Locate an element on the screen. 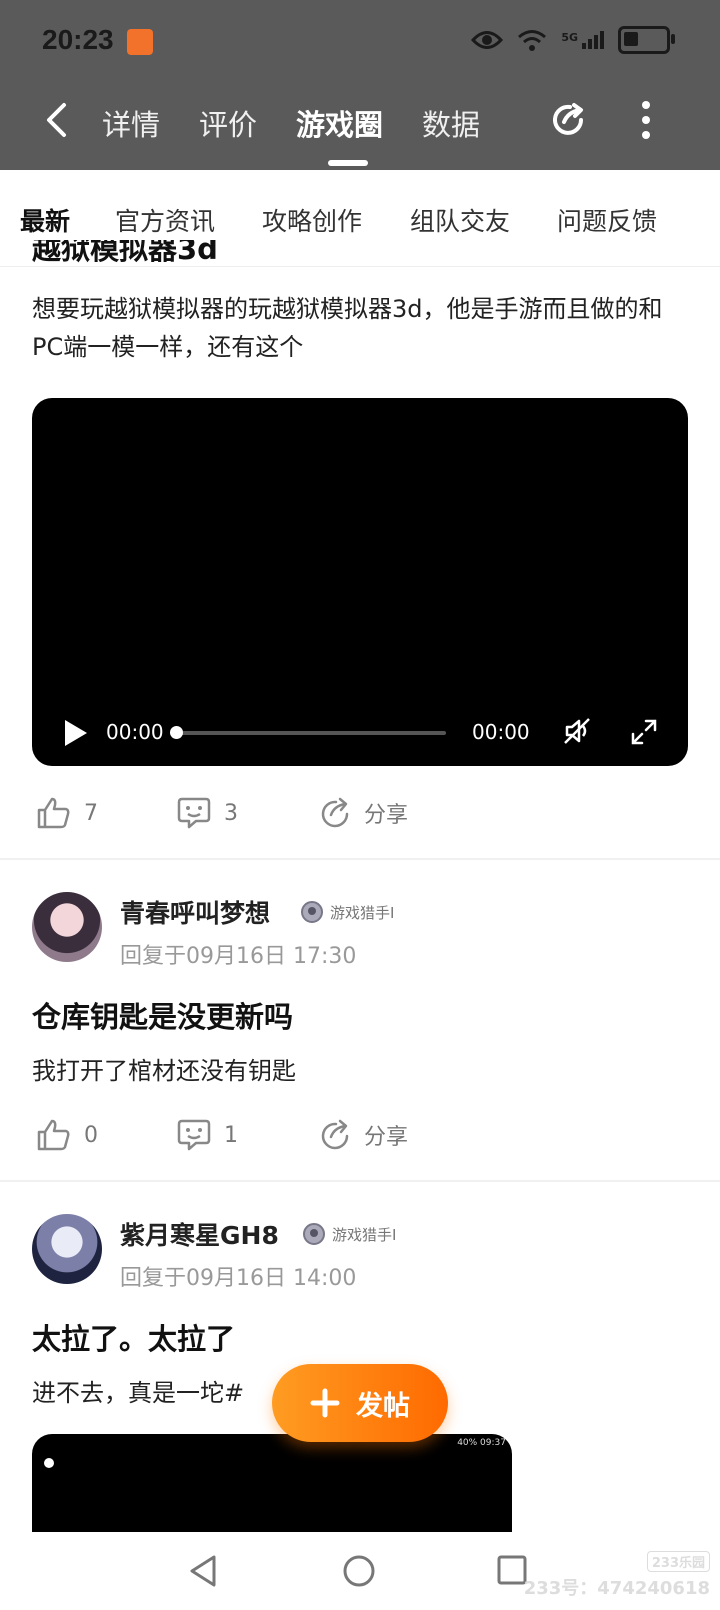 The image size is (720, 1610). app-notification-icon is located at coordinates (140, 42).